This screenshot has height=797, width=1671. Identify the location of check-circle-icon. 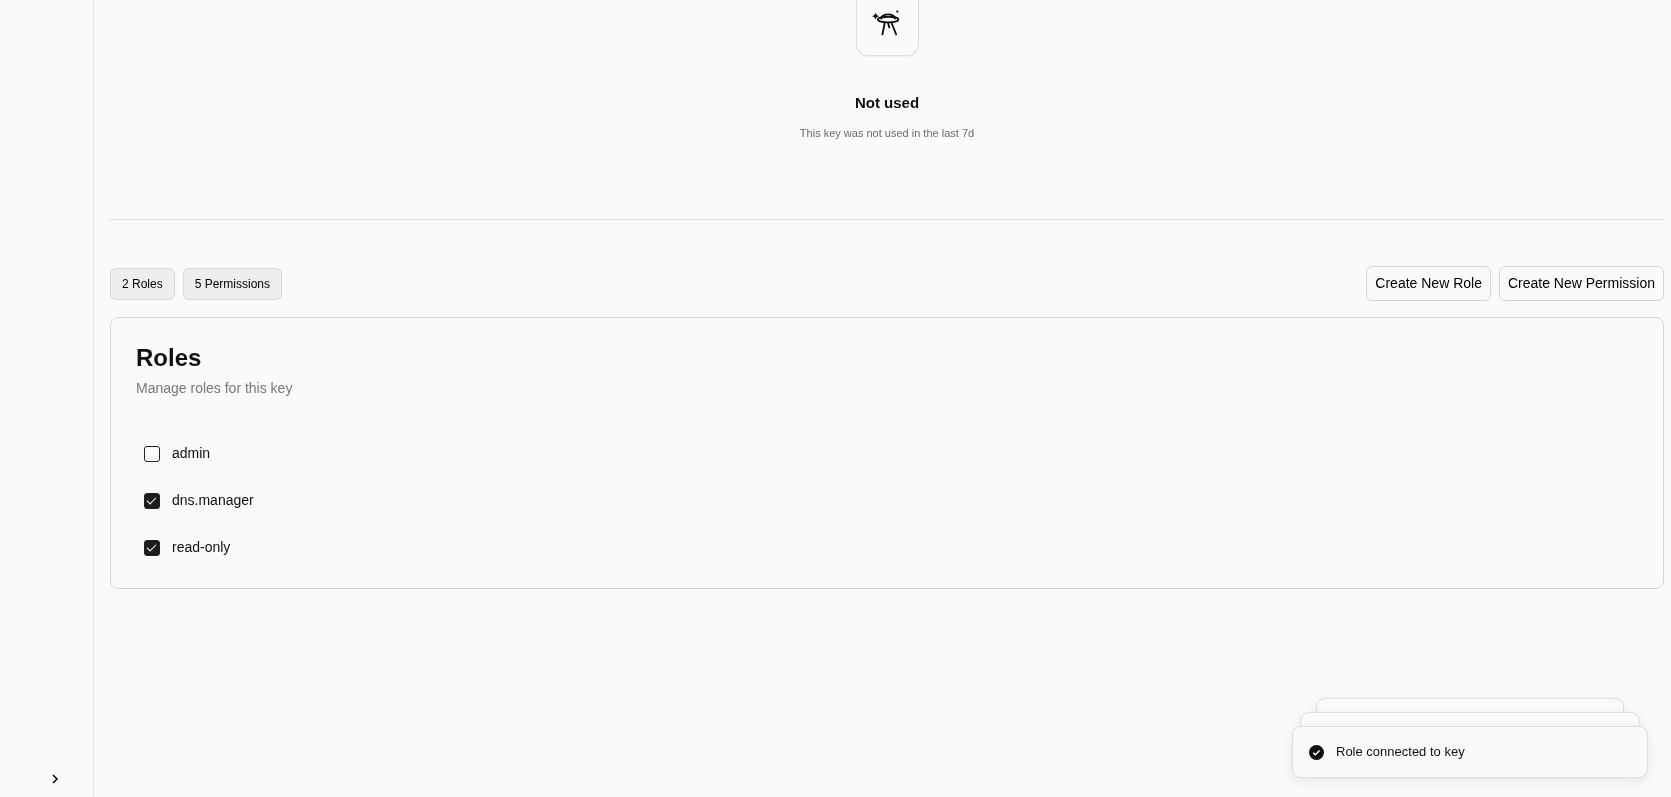
(1316, 752).